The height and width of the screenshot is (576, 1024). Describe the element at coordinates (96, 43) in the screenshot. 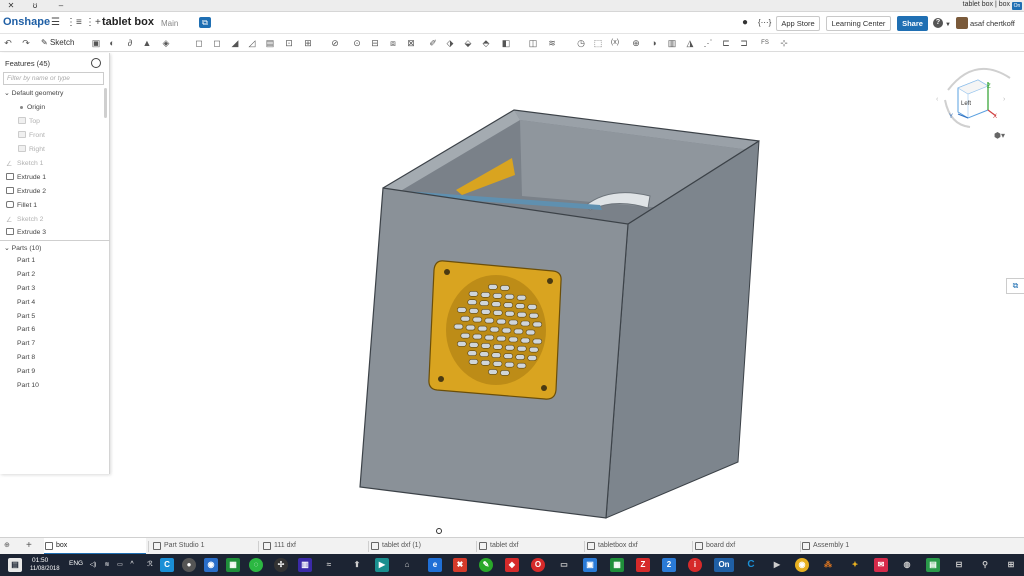

I see `extrude-icon: ▣` at that location.